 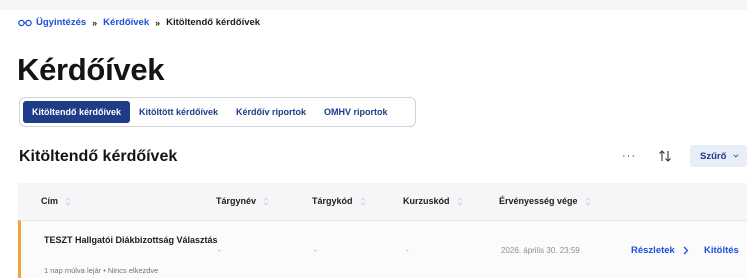 I want to click on table-toolbar: ··· Szűrő, so click(x=684, y=156).